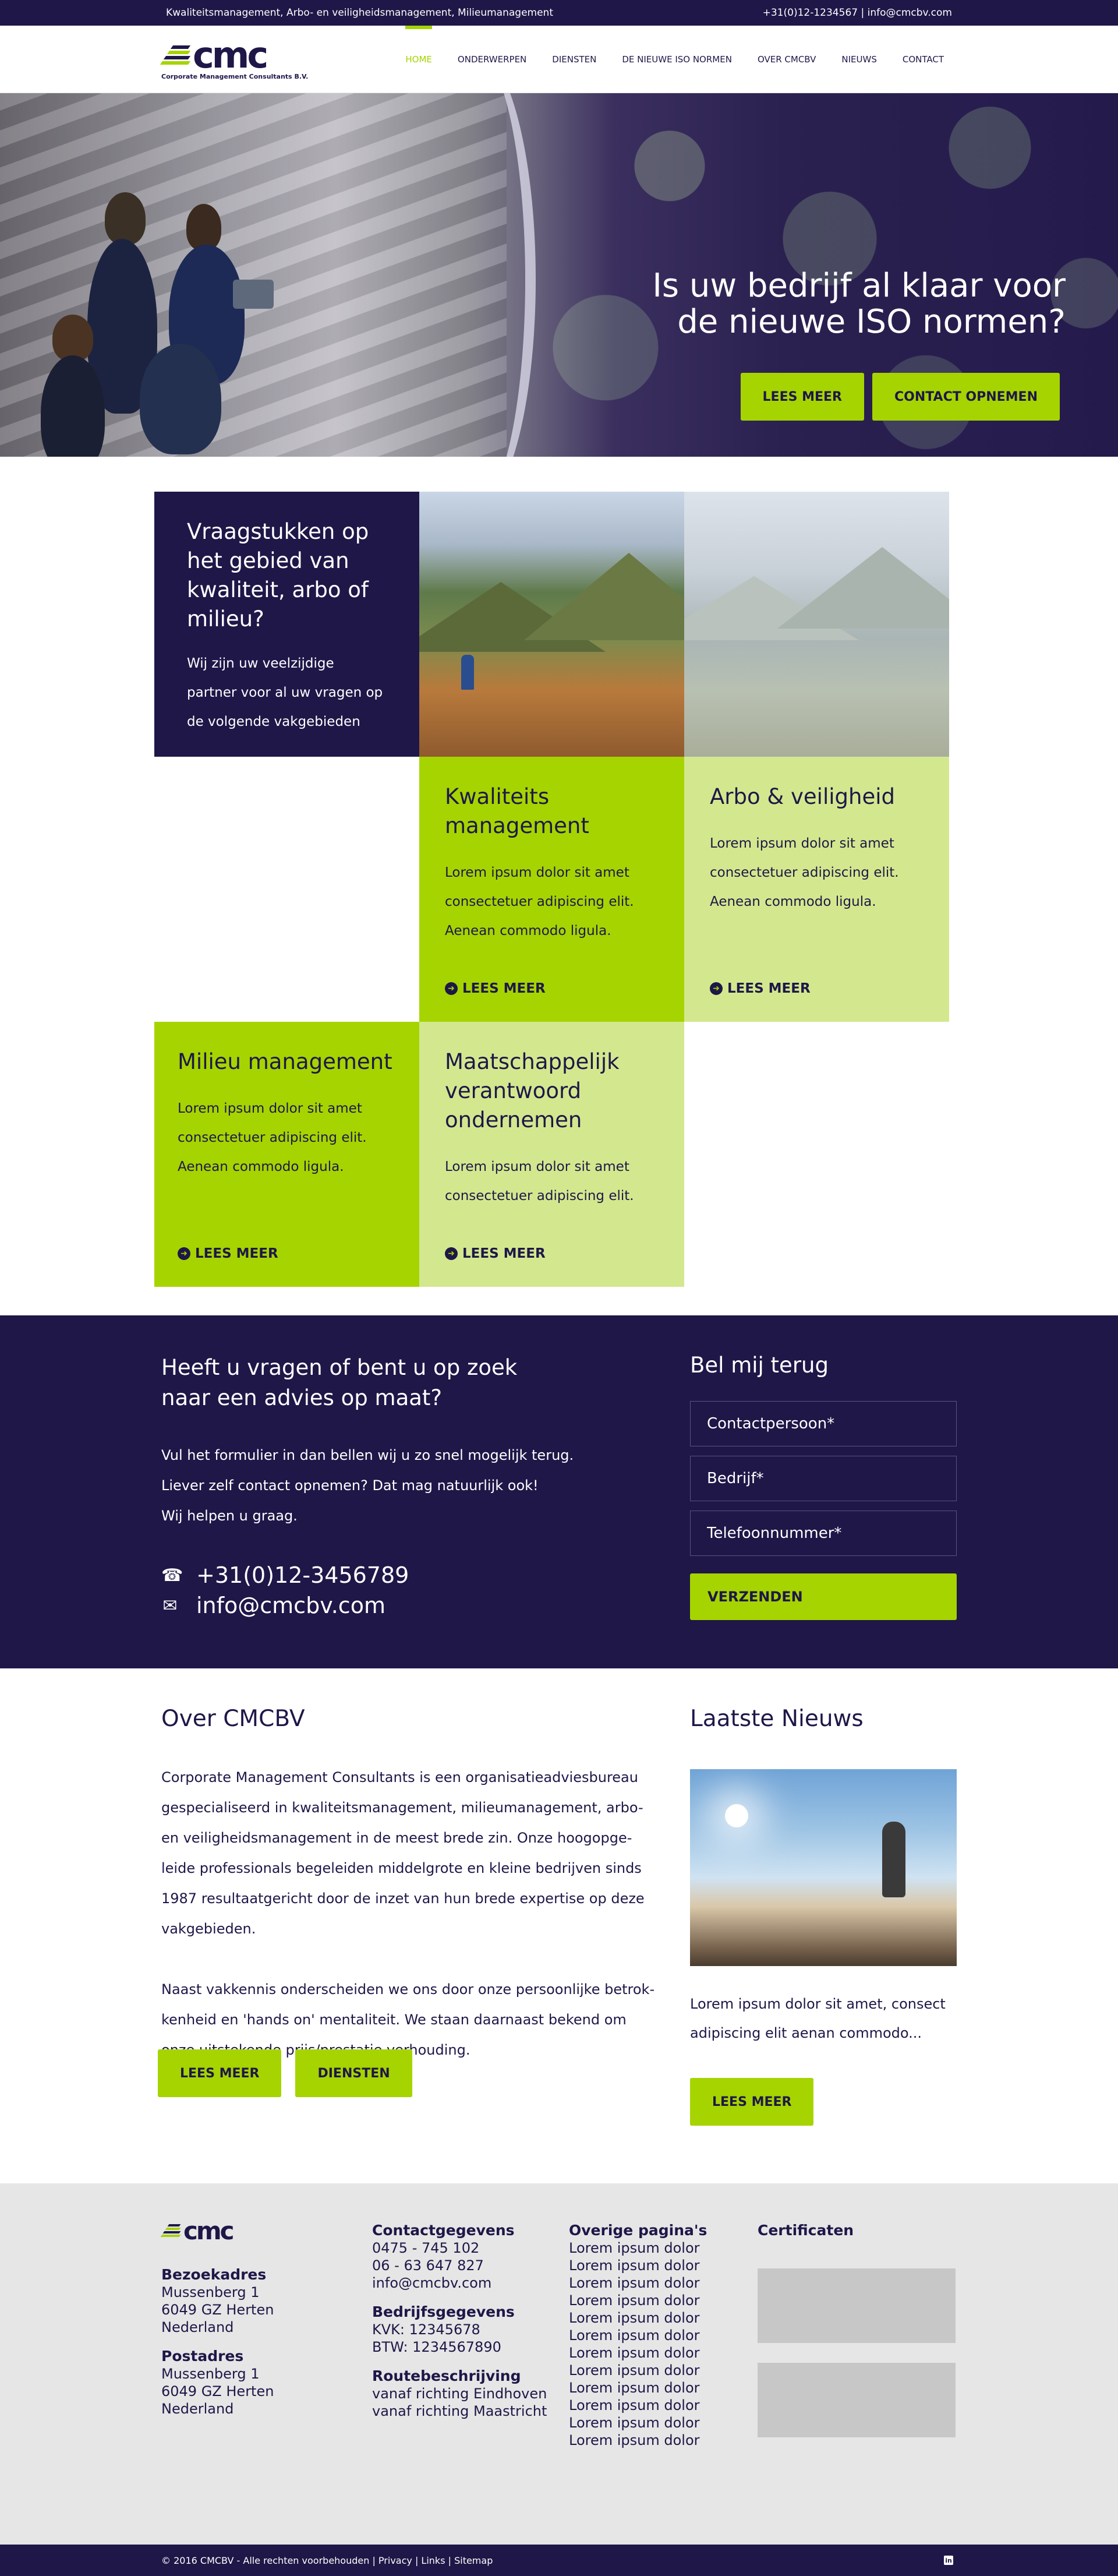  What do you see at coordinates (220, 2073) in the screenshot?
I see `about-more-button: LEES MEER` at bounding box center [220, 2073].